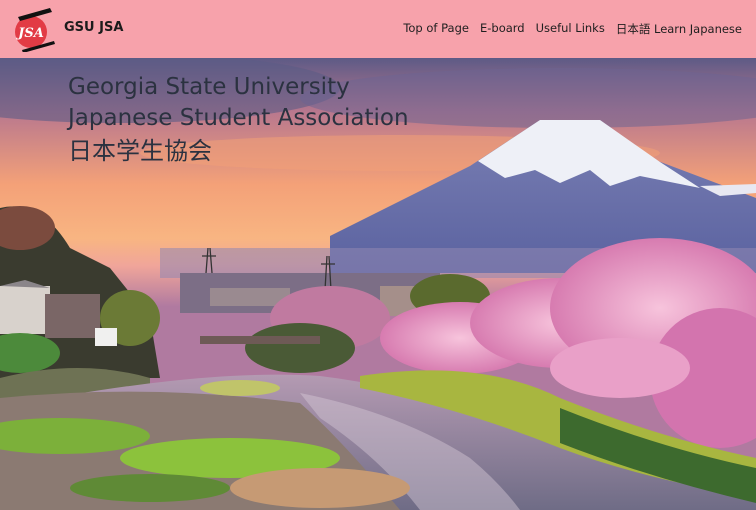 The image size is (756, 510). Describe the element at coordinates (94, 27) in the screenshot. I see `site-name: GSU JSA` at that location.